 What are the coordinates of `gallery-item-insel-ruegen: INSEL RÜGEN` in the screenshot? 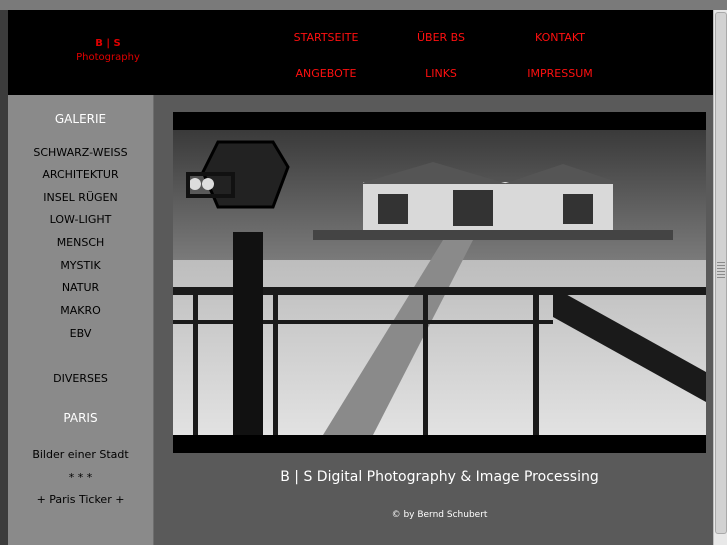 It's located at (80, 197).